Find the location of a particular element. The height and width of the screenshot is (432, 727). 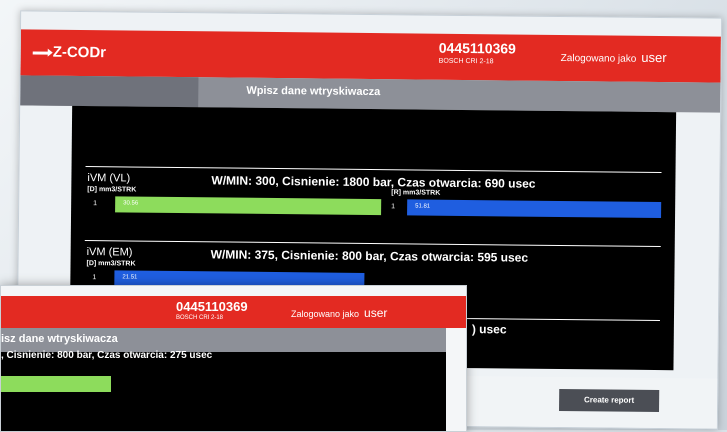

app-logo: Z-CODr is located at coordinates (69, 52).